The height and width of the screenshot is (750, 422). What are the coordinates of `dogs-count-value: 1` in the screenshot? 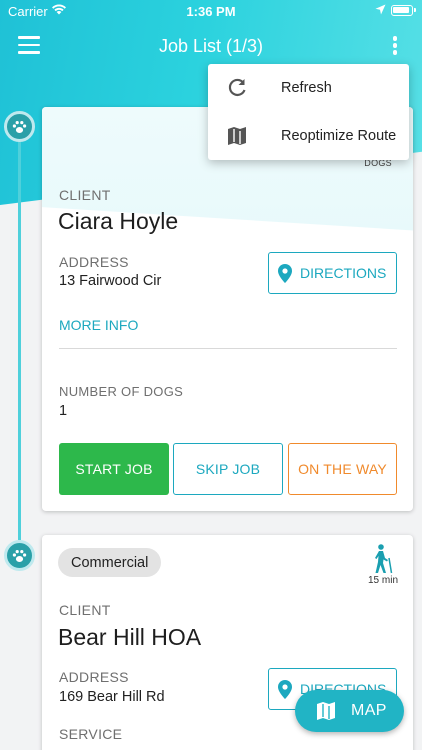 It's located at (63, 411).